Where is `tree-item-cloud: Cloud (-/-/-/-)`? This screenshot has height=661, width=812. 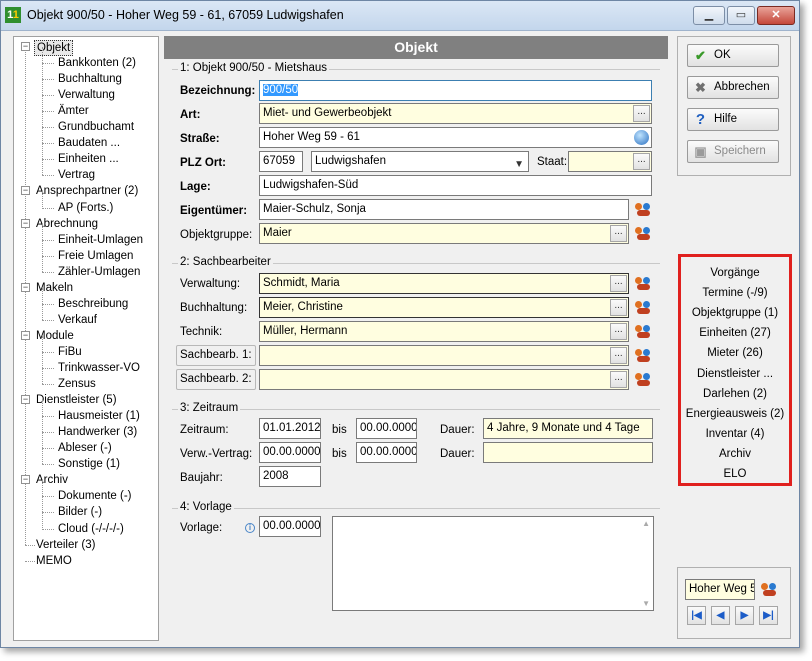 tree-item-cloud: Cloud (-/-/-/-) is located at coordinates (91, 529).